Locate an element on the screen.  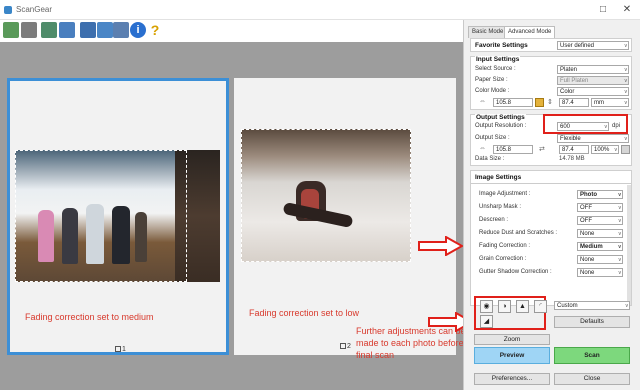
gutter-shadow-select: None is located at coordinates (600, 272).